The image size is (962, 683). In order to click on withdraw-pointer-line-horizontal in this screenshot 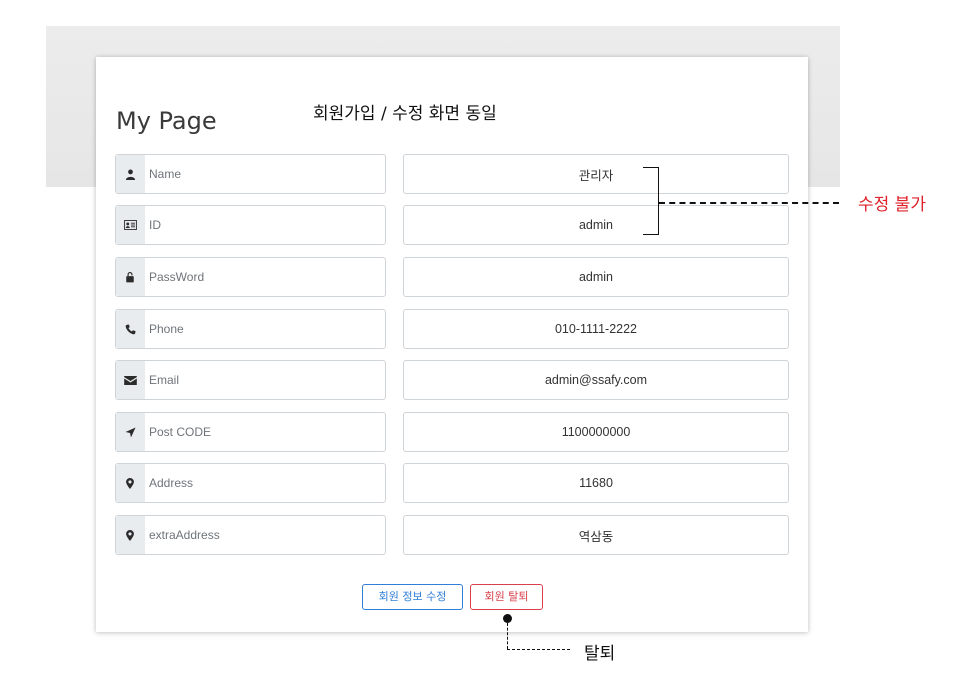, I will do `click(538, 649)`.